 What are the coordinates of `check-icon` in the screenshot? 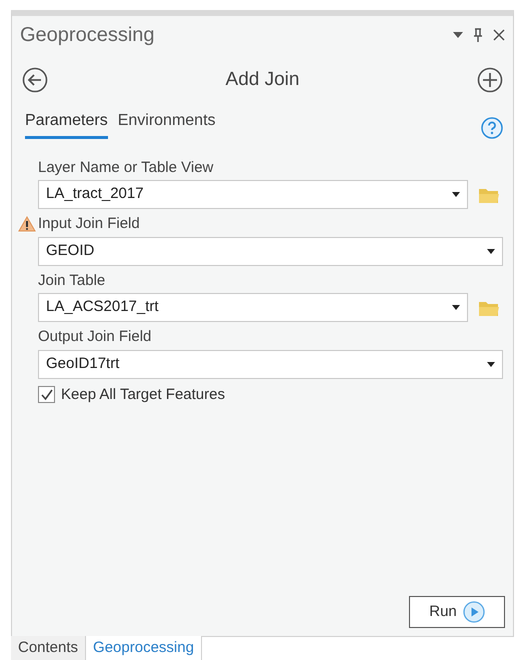 It's located at (46, 394).